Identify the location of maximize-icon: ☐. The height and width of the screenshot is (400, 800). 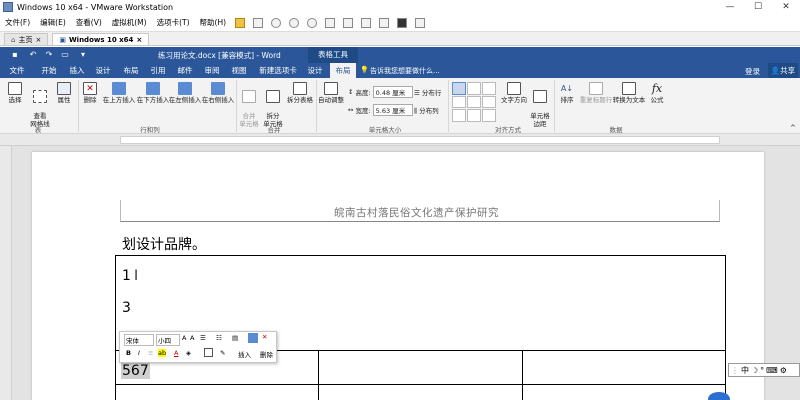
(758, 7).